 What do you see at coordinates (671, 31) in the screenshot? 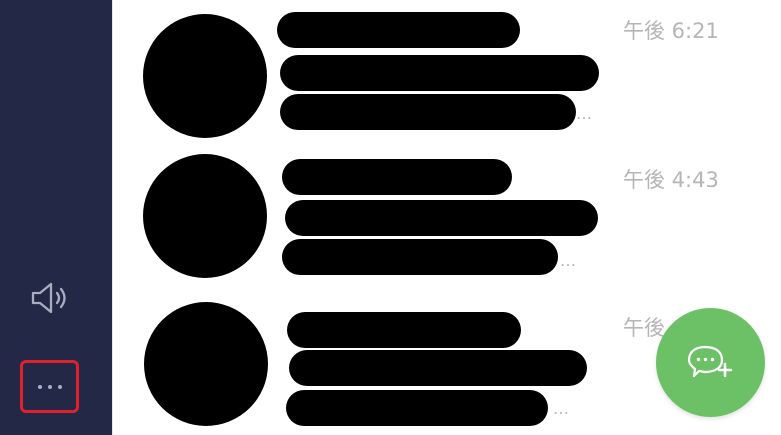
I see `chat-time: 午後 6:21` at bounding box center [671, 31].